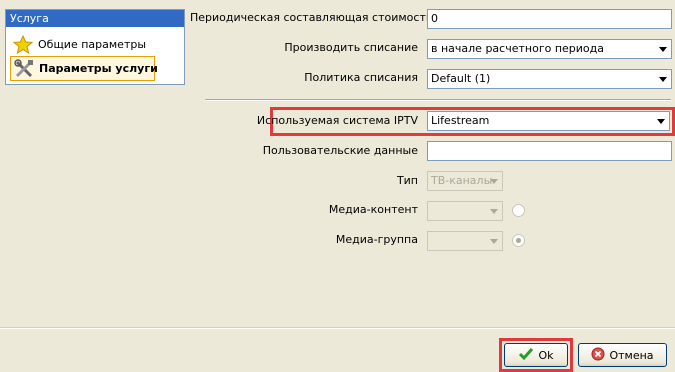 The height and width of the screenshot is (372, 675). I want to click on cancel-button-label: Отмена, so click(631, 355).